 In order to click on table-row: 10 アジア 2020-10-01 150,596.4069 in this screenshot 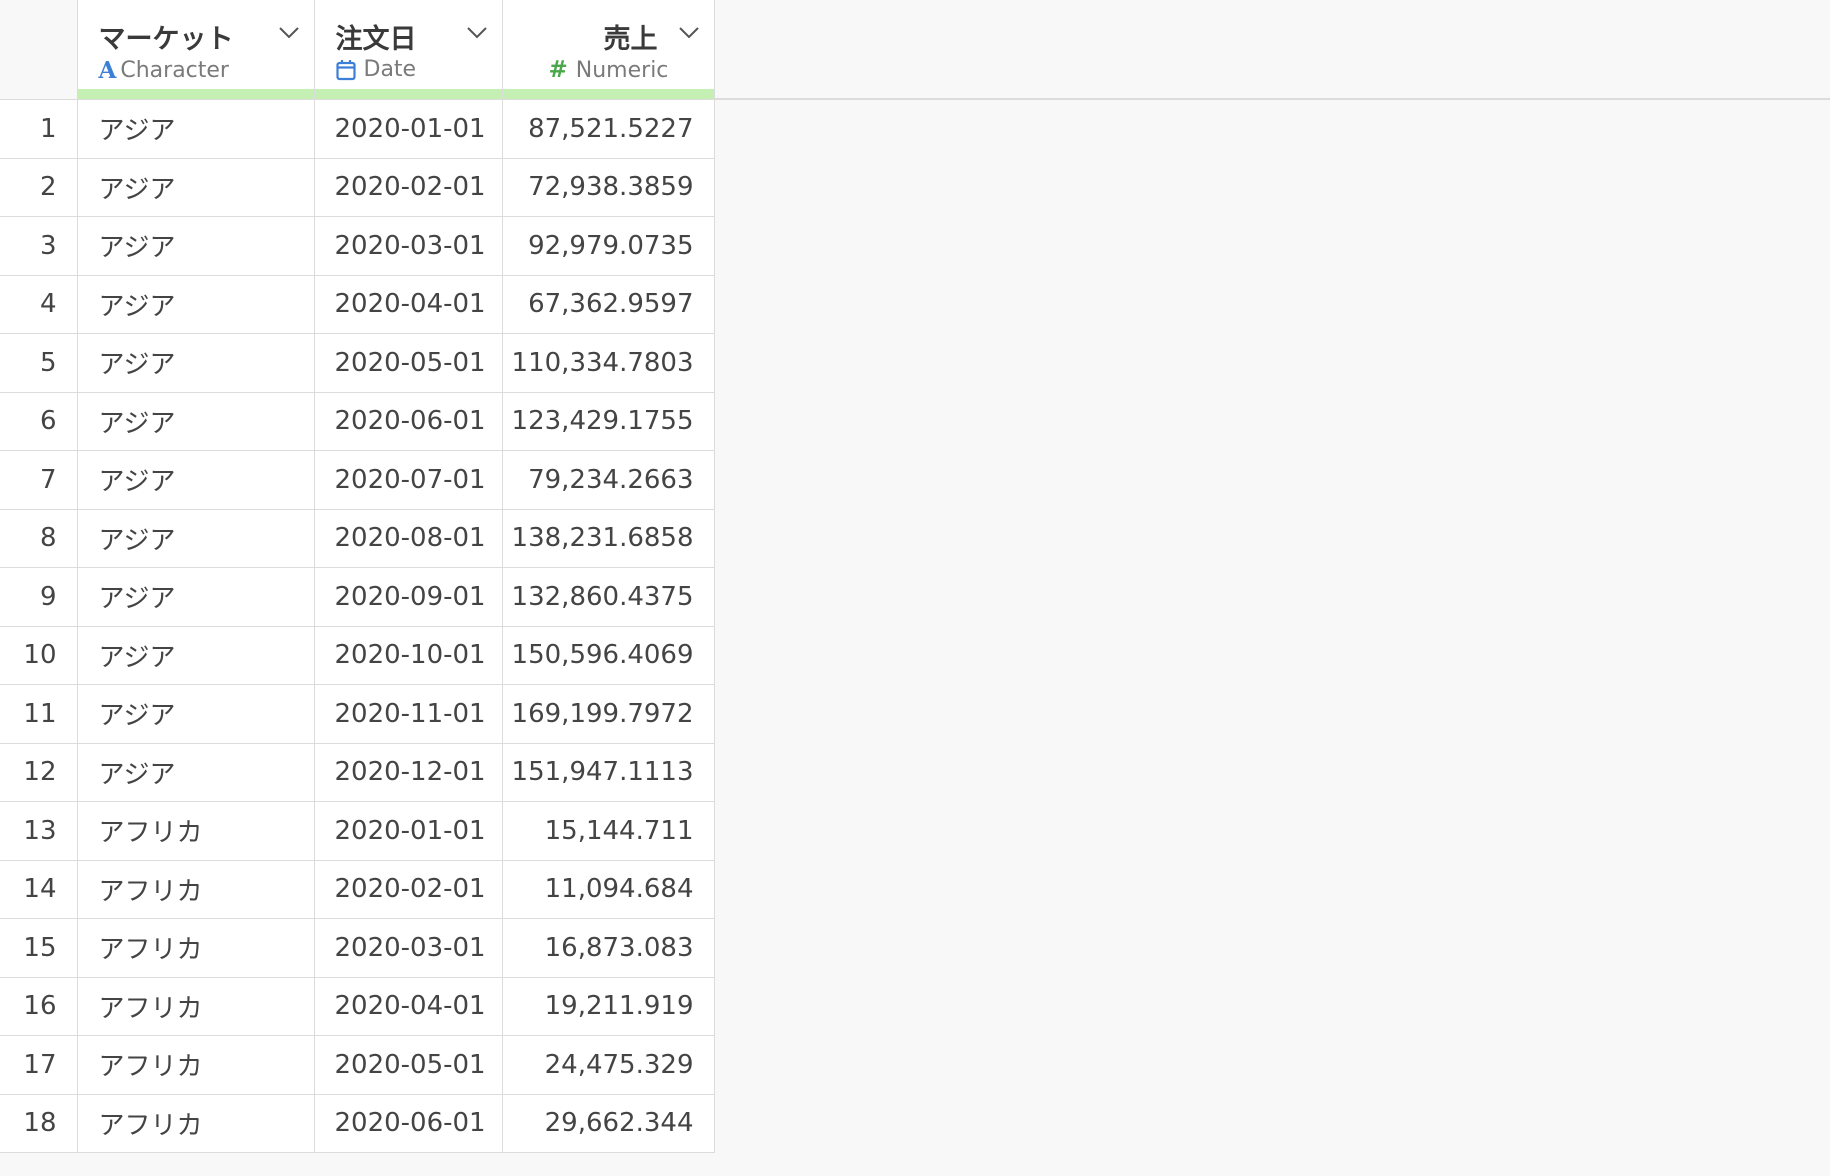, I will do `click(357, 655)`.